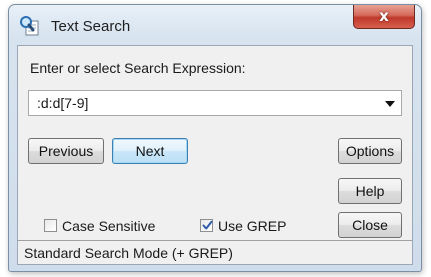 The height and width of the screenshot is (277, 431). What do you see at coordinates (370, 191) in the screenshot?
I see `help-button: Help` at bounding box center [370, 191].